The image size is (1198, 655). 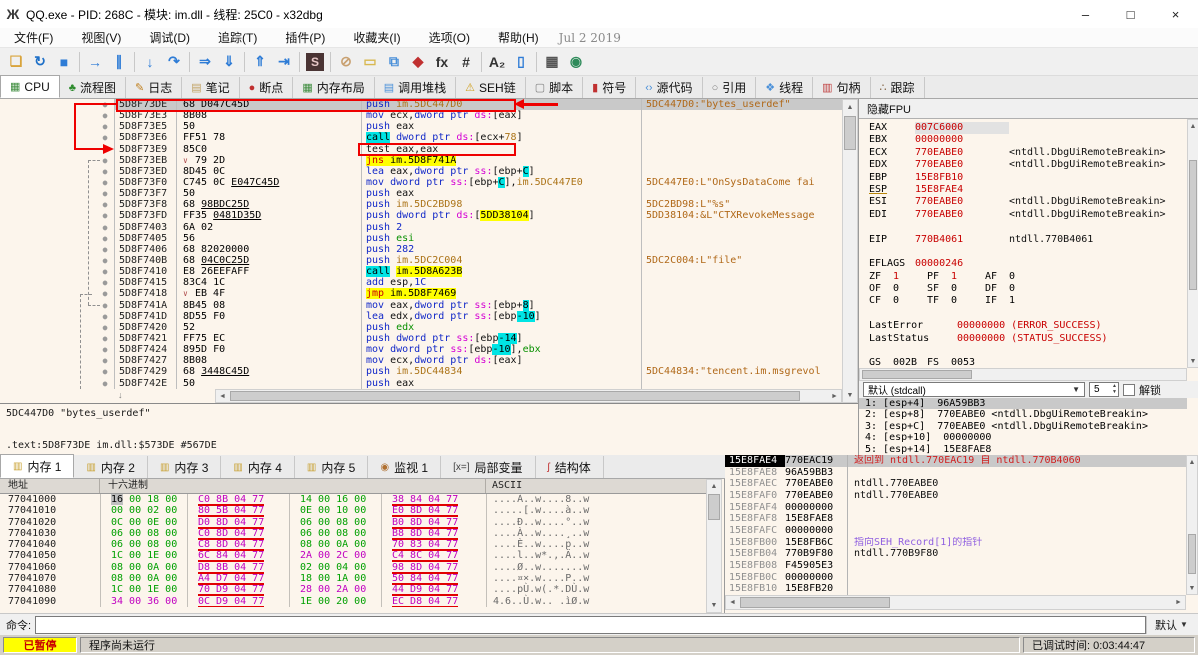 I want to click on stack-hscrollbar: ◄ ►, so click(x=955, y=602).